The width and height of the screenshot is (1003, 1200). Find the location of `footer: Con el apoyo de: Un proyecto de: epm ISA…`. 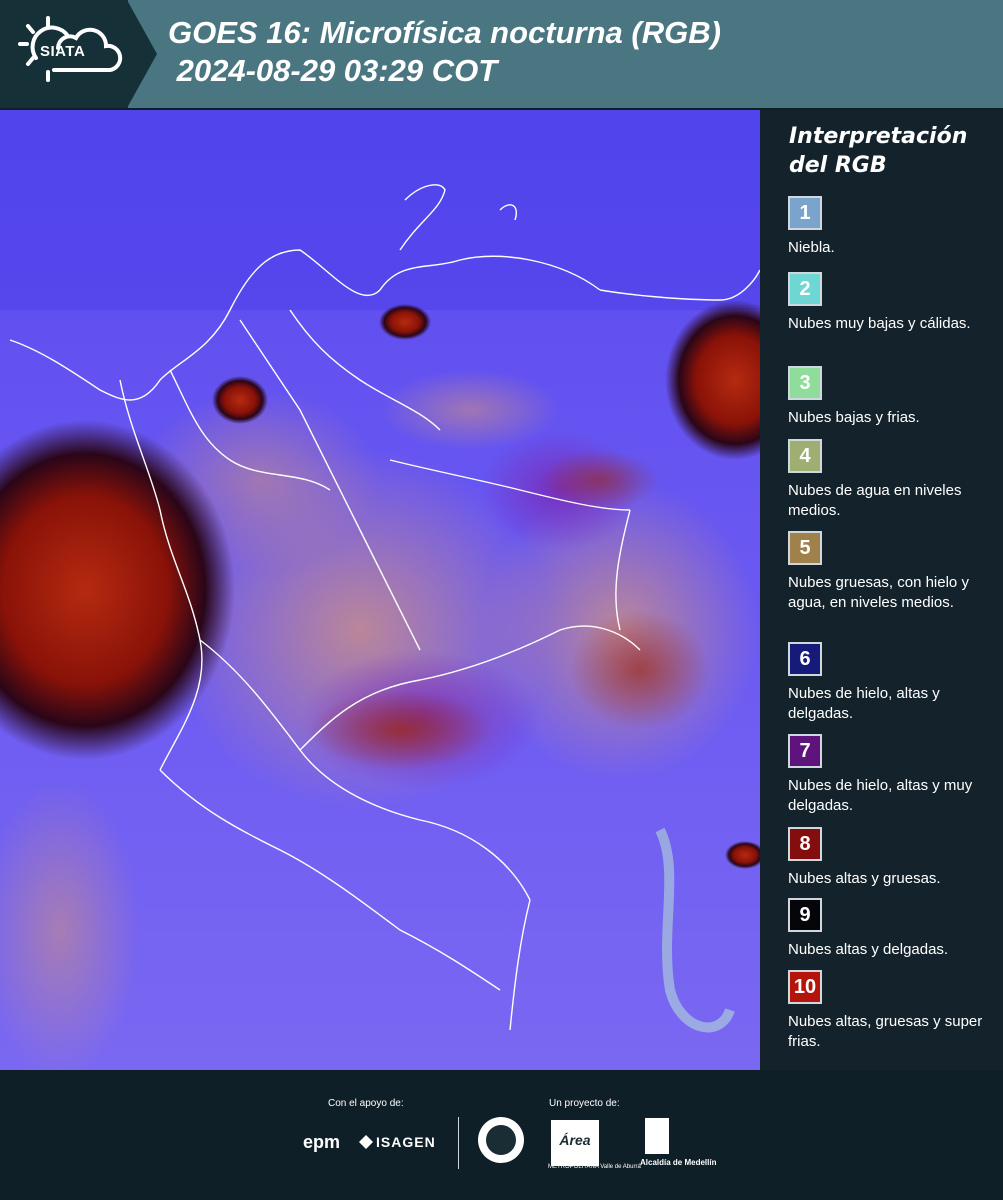

footer: Con el apoyo de: Un proyecto de: epm ISA… is located at coordinates (501, 1135).